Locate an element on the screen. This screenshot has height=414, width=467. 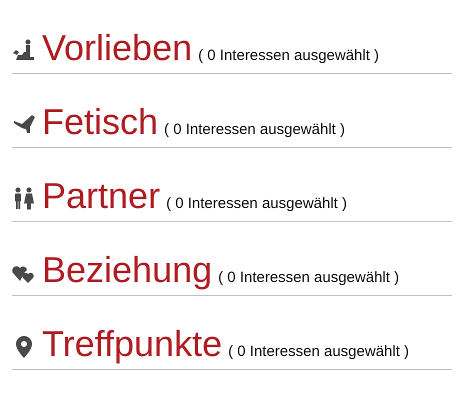
category-title: Partner is located at coordinates (101, 196).